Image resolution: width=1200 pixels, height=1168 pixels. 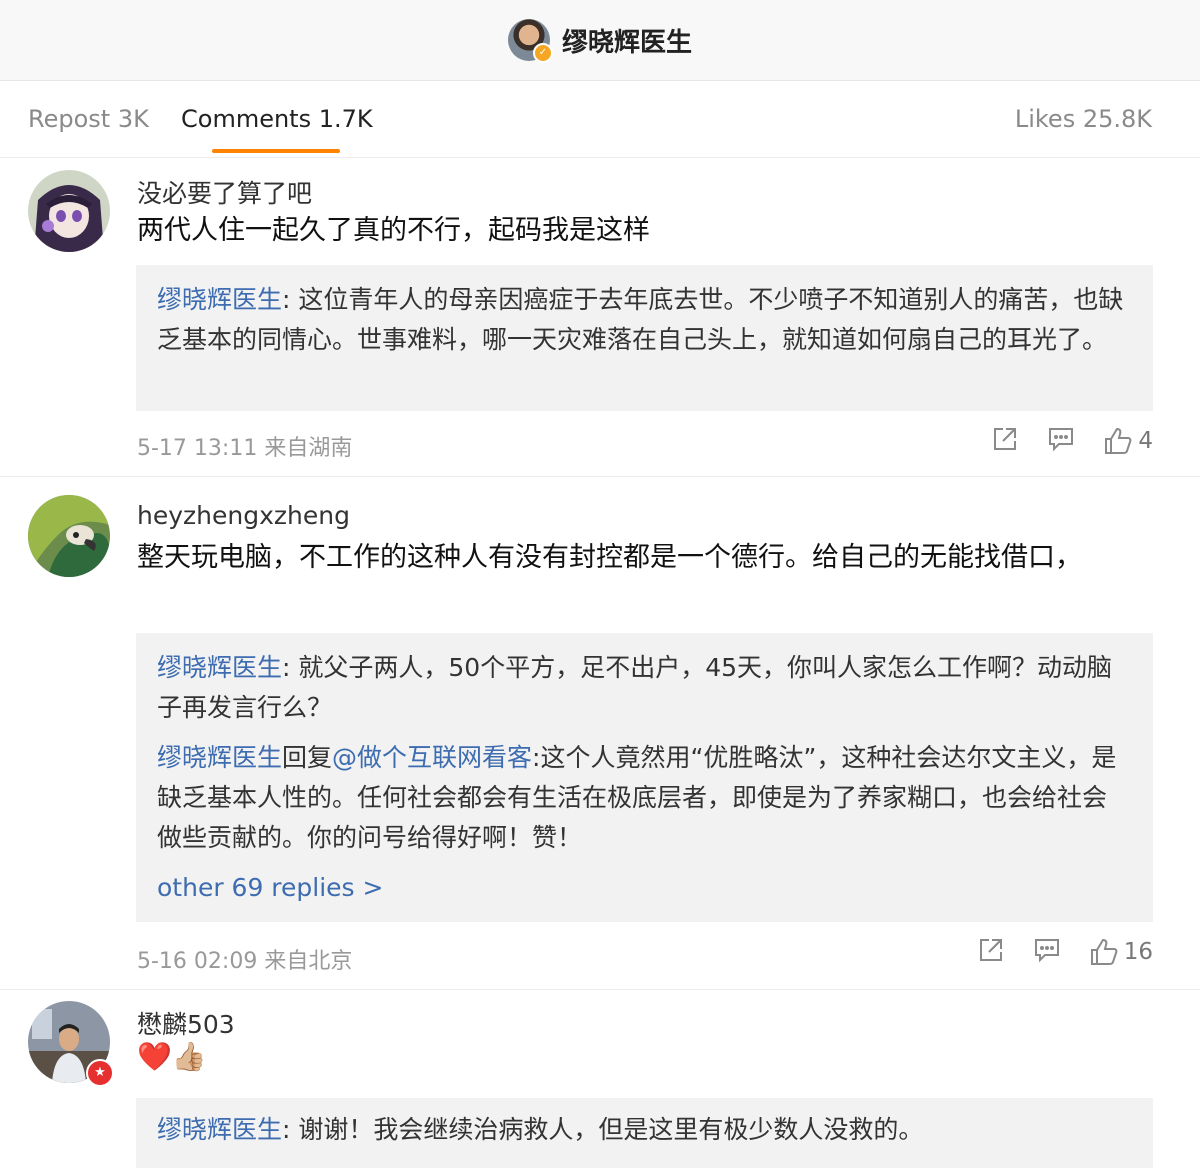 I want to click on reply-text: 谢谢！我会继续治病救人，但是这里有极少数人没救的。, so click(x=611, y=1129).